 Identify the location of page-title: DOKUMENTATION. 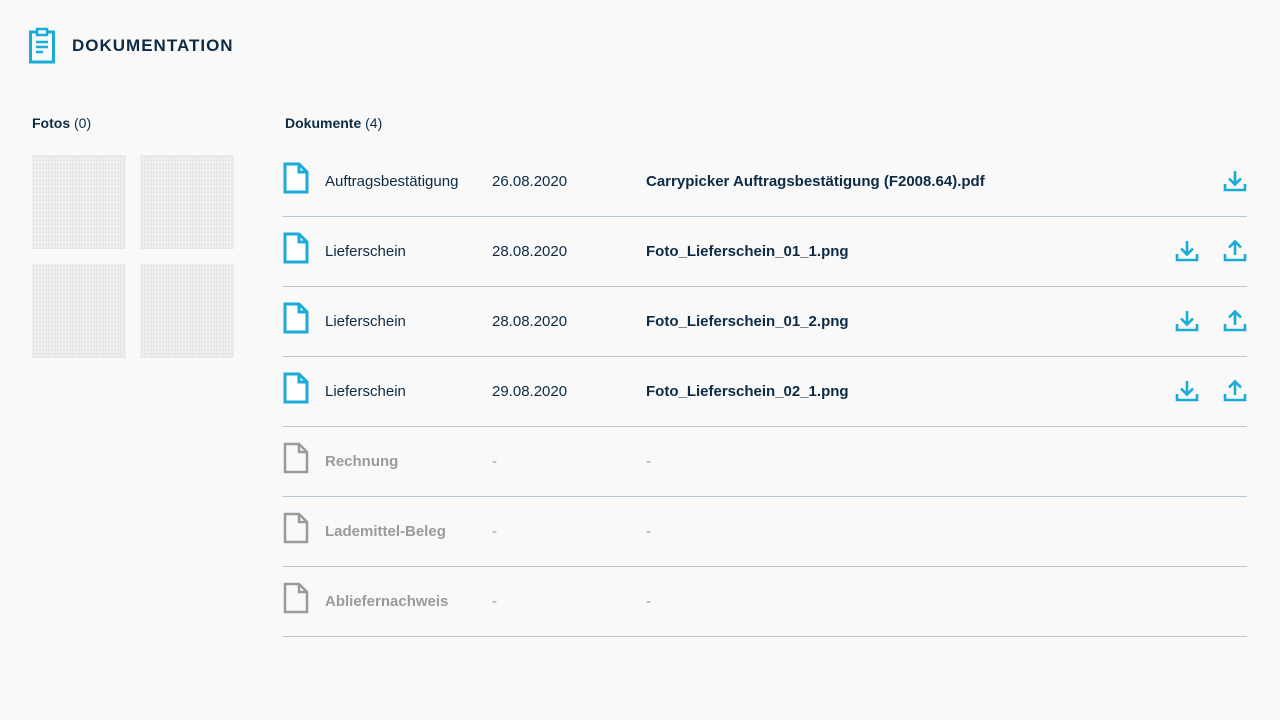
(153, 45).